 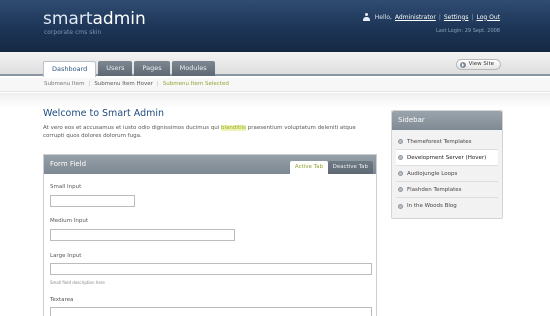 I want to click on sidebar-item-label: In the Woods Blog, so click(x=432, y=206).